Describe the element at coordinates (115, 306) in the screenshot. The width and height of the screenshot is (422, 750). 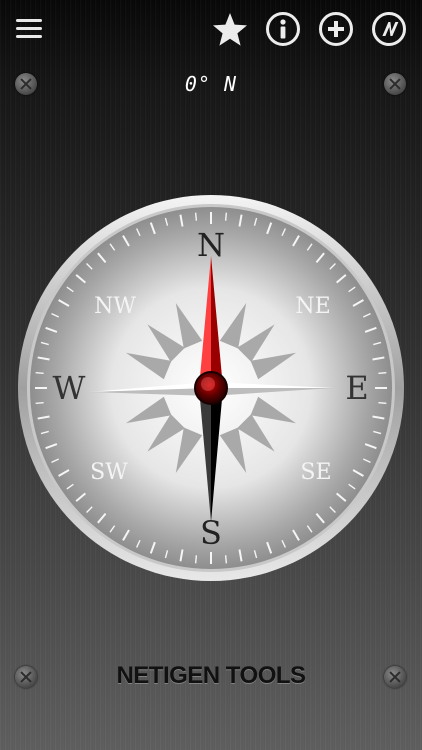
I see `northwest-label: NW` at that location.